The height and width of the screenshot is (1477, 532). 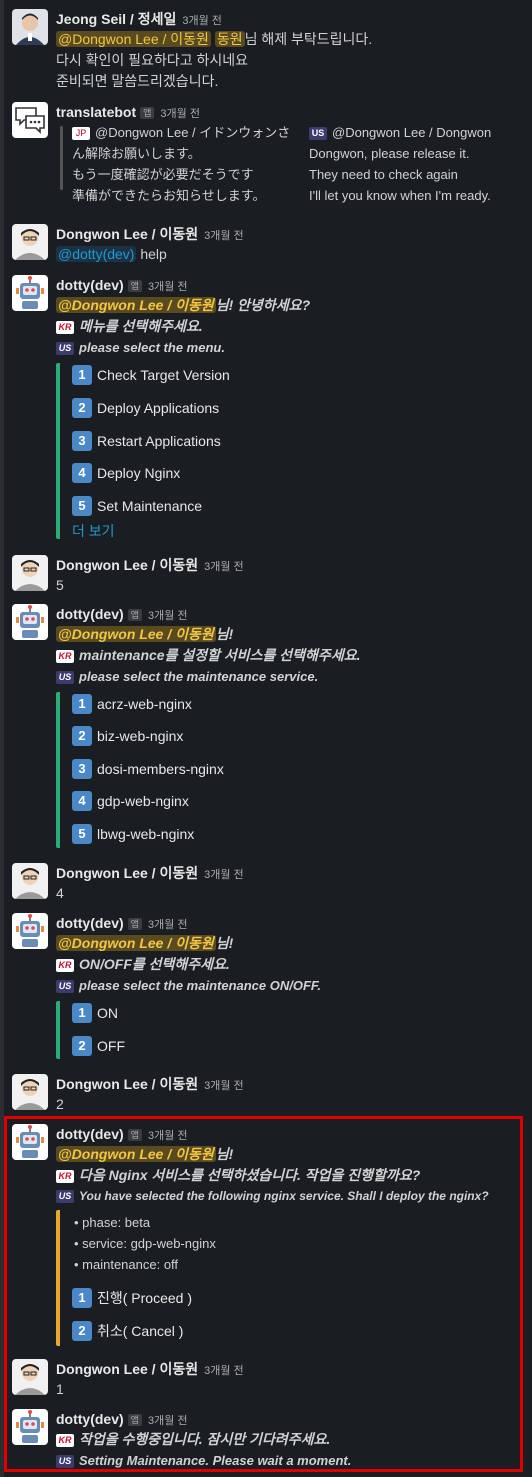 I want to click on option-label: 취소( Cancel ), so click(x=140, y=1331).